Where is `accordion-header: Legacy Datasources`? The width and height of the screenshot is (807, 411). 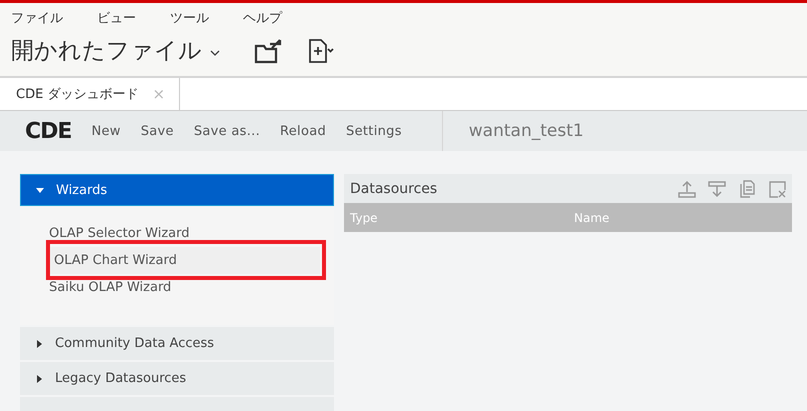 accordion-header: Legacy Datasources is located at coordinates (177, 378).